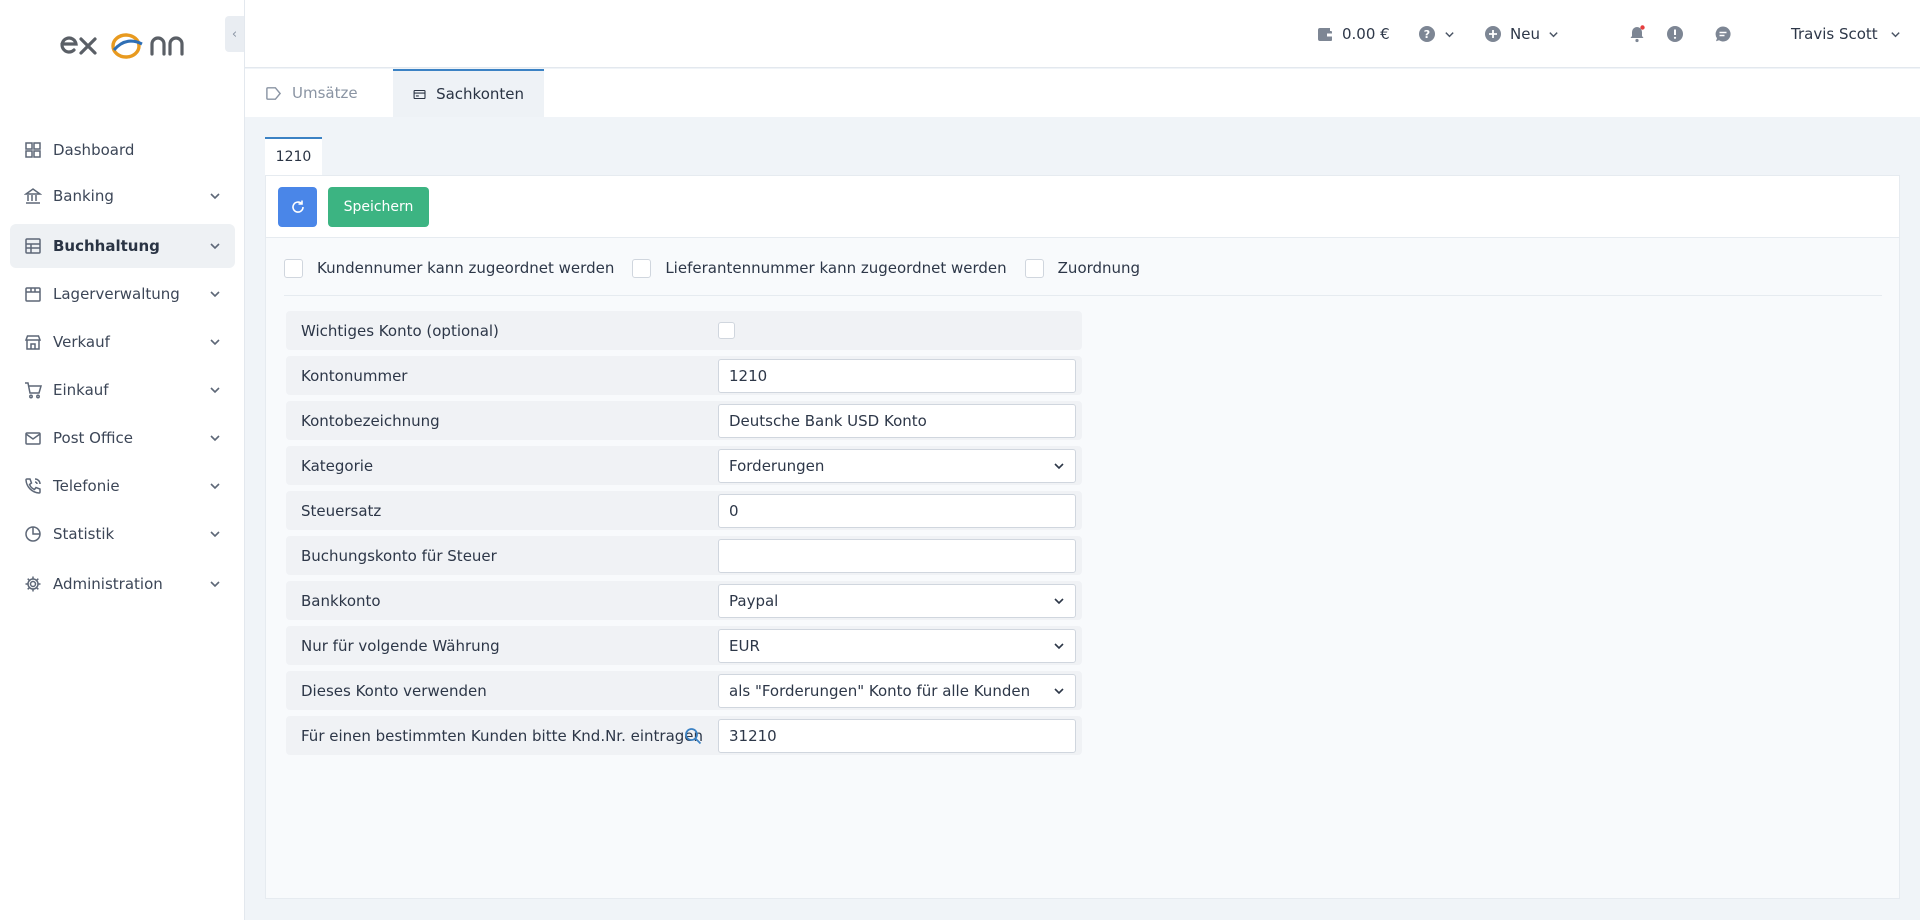 The height and width of the screenshot is (920, 1920). I want to click on form-row-tax-rate: Steuersatz 0, so click(684, 510).